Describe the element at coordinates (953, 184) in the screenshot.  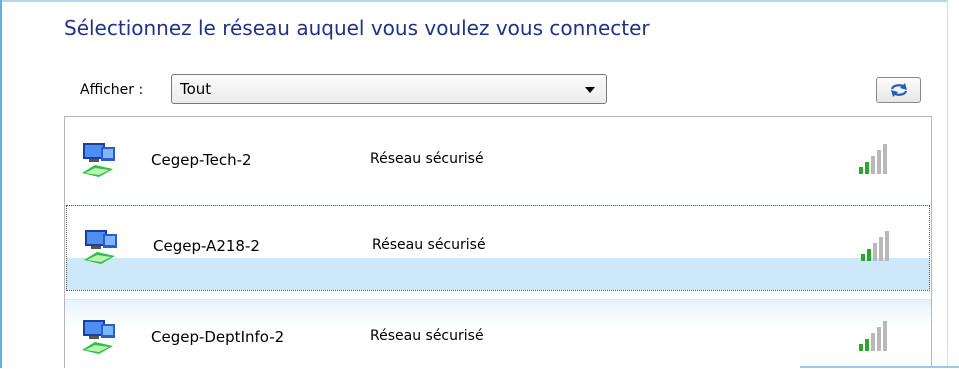
I see `window-right-border` at that location.